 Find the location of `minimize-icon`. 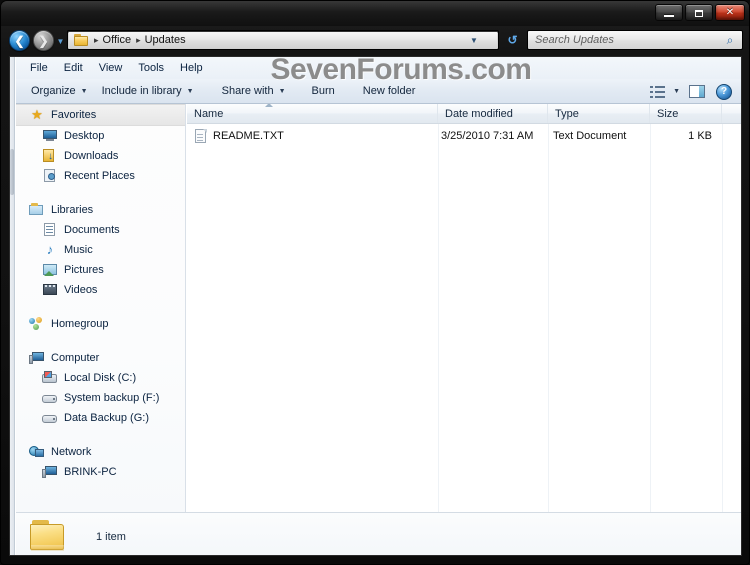

minimize-icon is located at coordinates (669, 16).